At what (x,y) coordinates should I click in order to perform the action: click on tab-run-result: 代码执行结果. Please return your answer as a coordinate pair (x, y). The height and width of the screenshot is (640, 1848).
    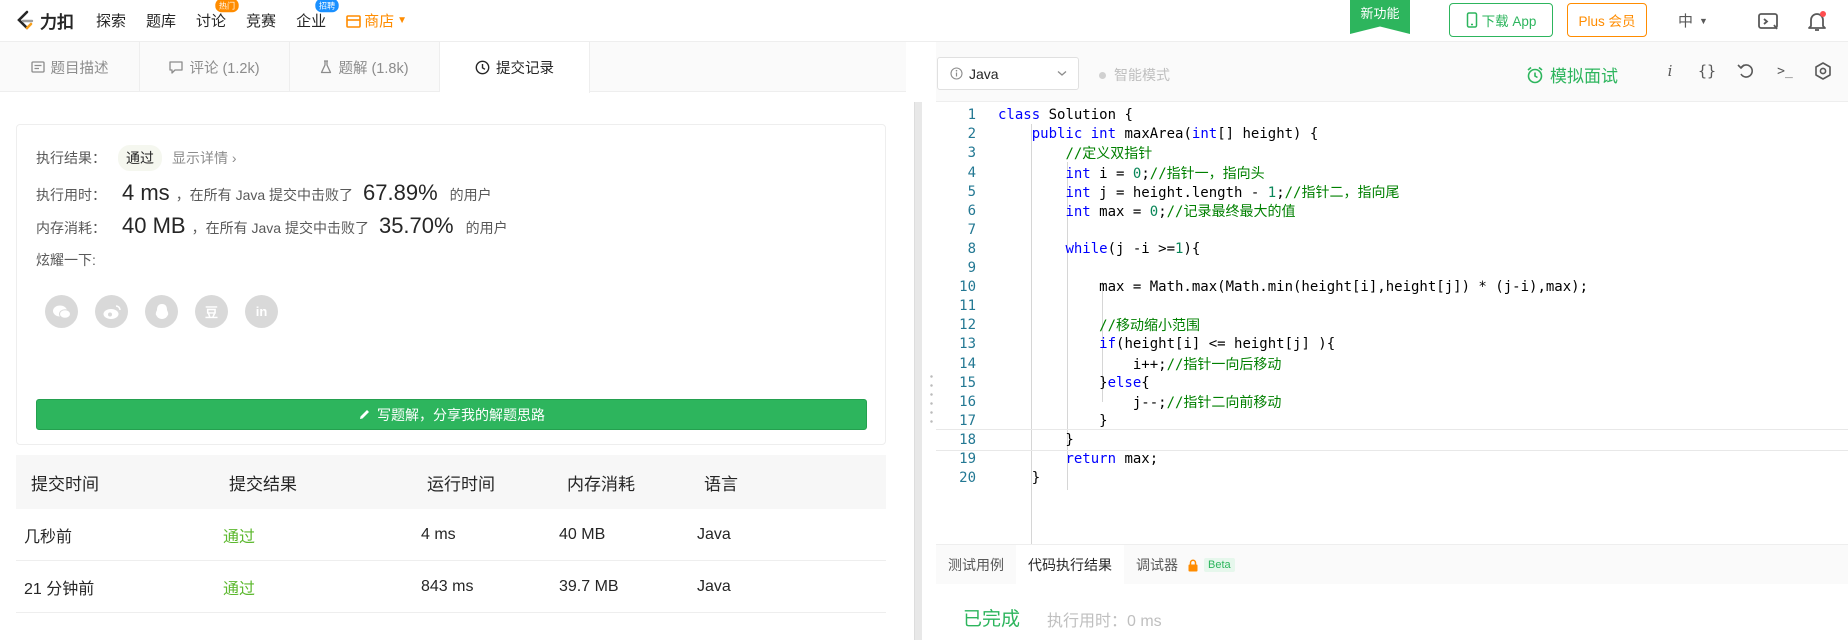
    Looking at the image, I should click on (1070, 565).